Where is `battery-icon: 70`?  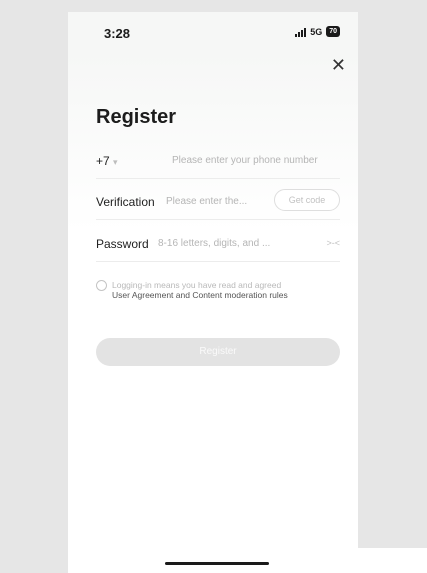 battery-icon: 70 is located at coordinates (333, 31).